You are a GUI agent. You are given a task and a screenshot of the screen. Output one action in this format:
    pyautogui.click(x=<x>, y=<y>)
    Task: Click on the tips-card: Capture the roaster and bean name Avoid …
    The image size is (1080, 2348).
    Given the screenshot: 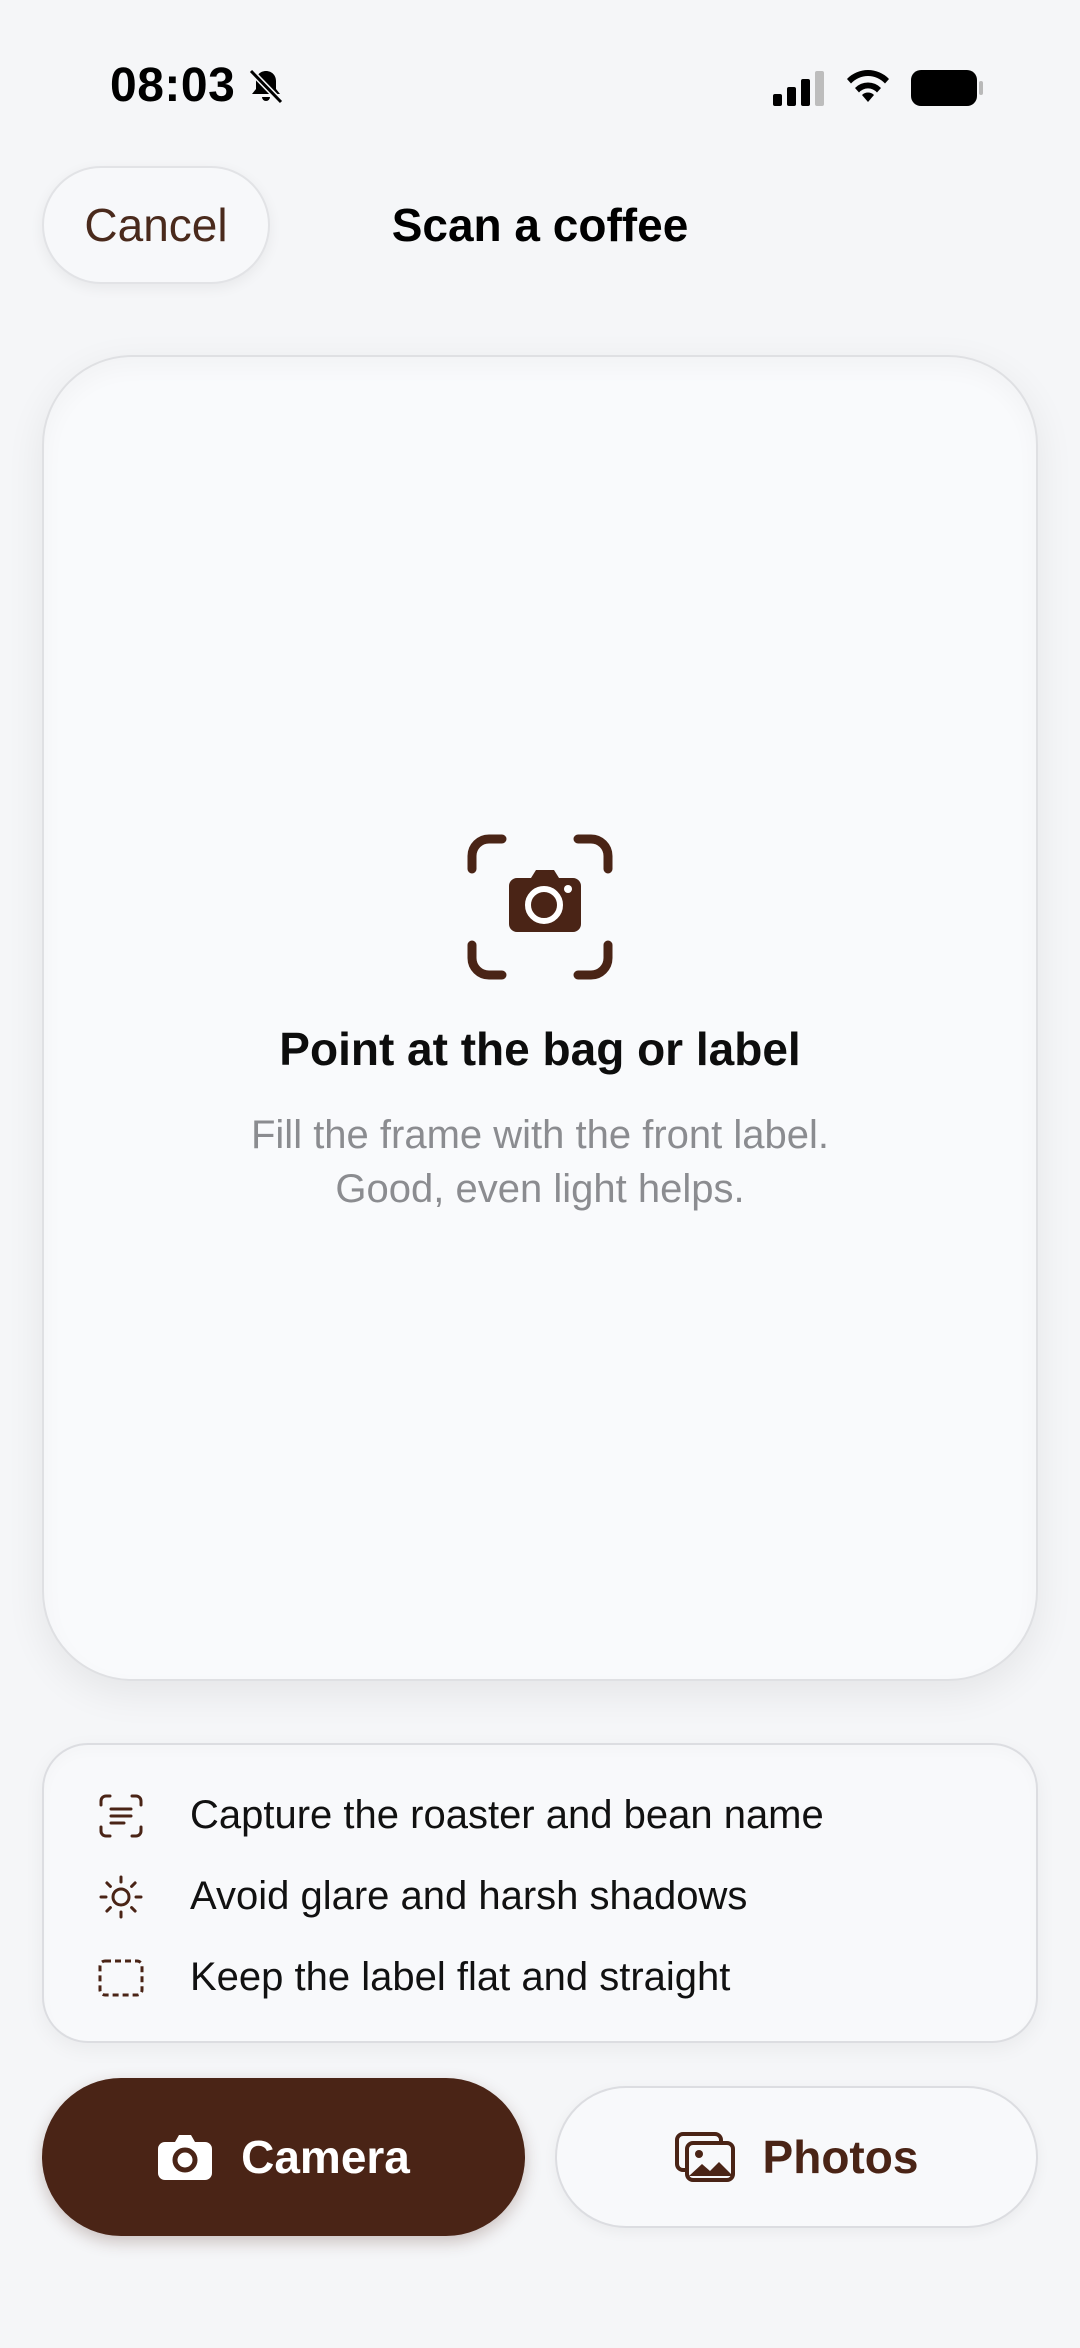 What is the action you would take?
    pyautogui.click(x=540, y=1893)
    